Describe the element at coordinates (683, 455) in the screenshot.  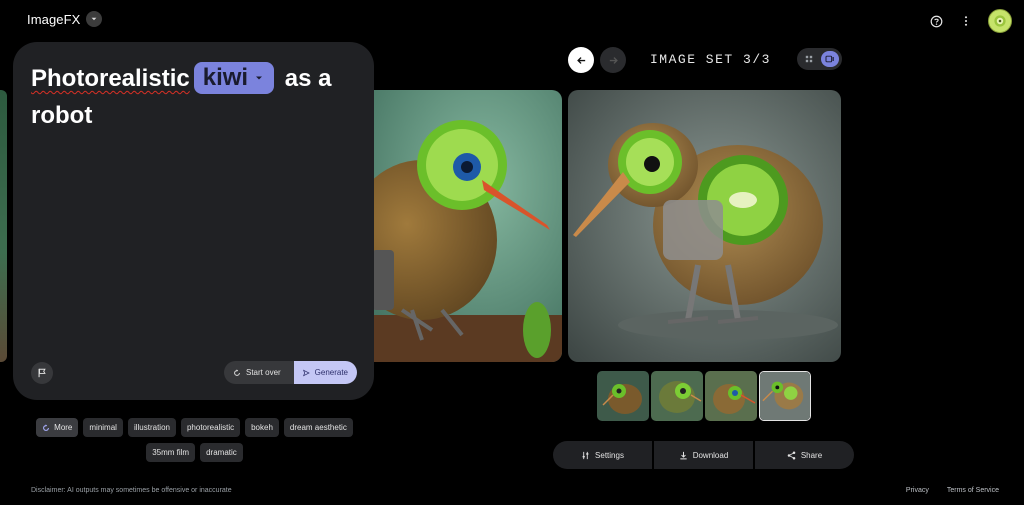
I see `download-icon` at that location.